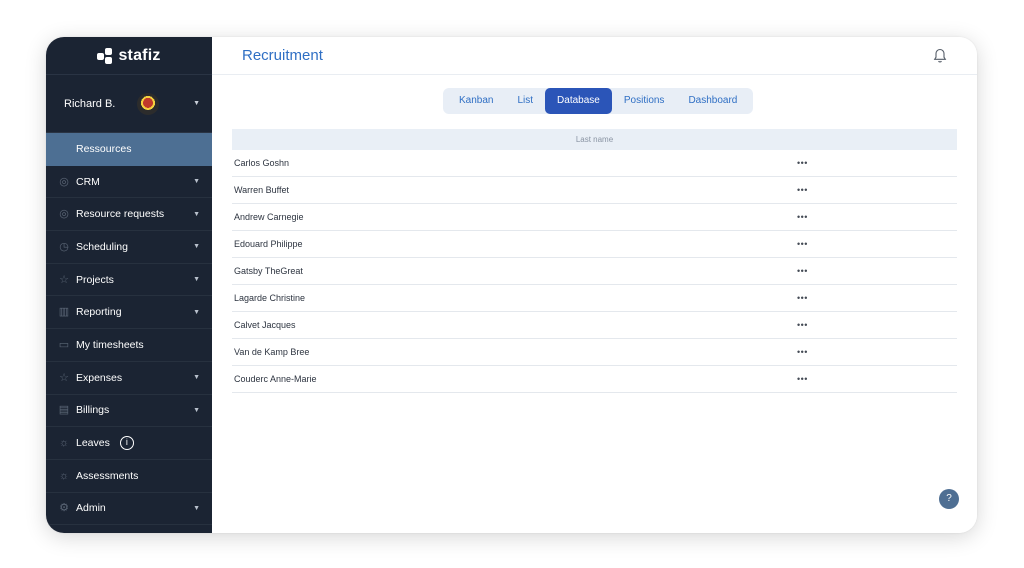 The image size is (1024, 568). What do you see at coordinates (594, 325) in the screenshot?
I see `table-row: Calvet Jacques •••` at bounding box center [594, 325].